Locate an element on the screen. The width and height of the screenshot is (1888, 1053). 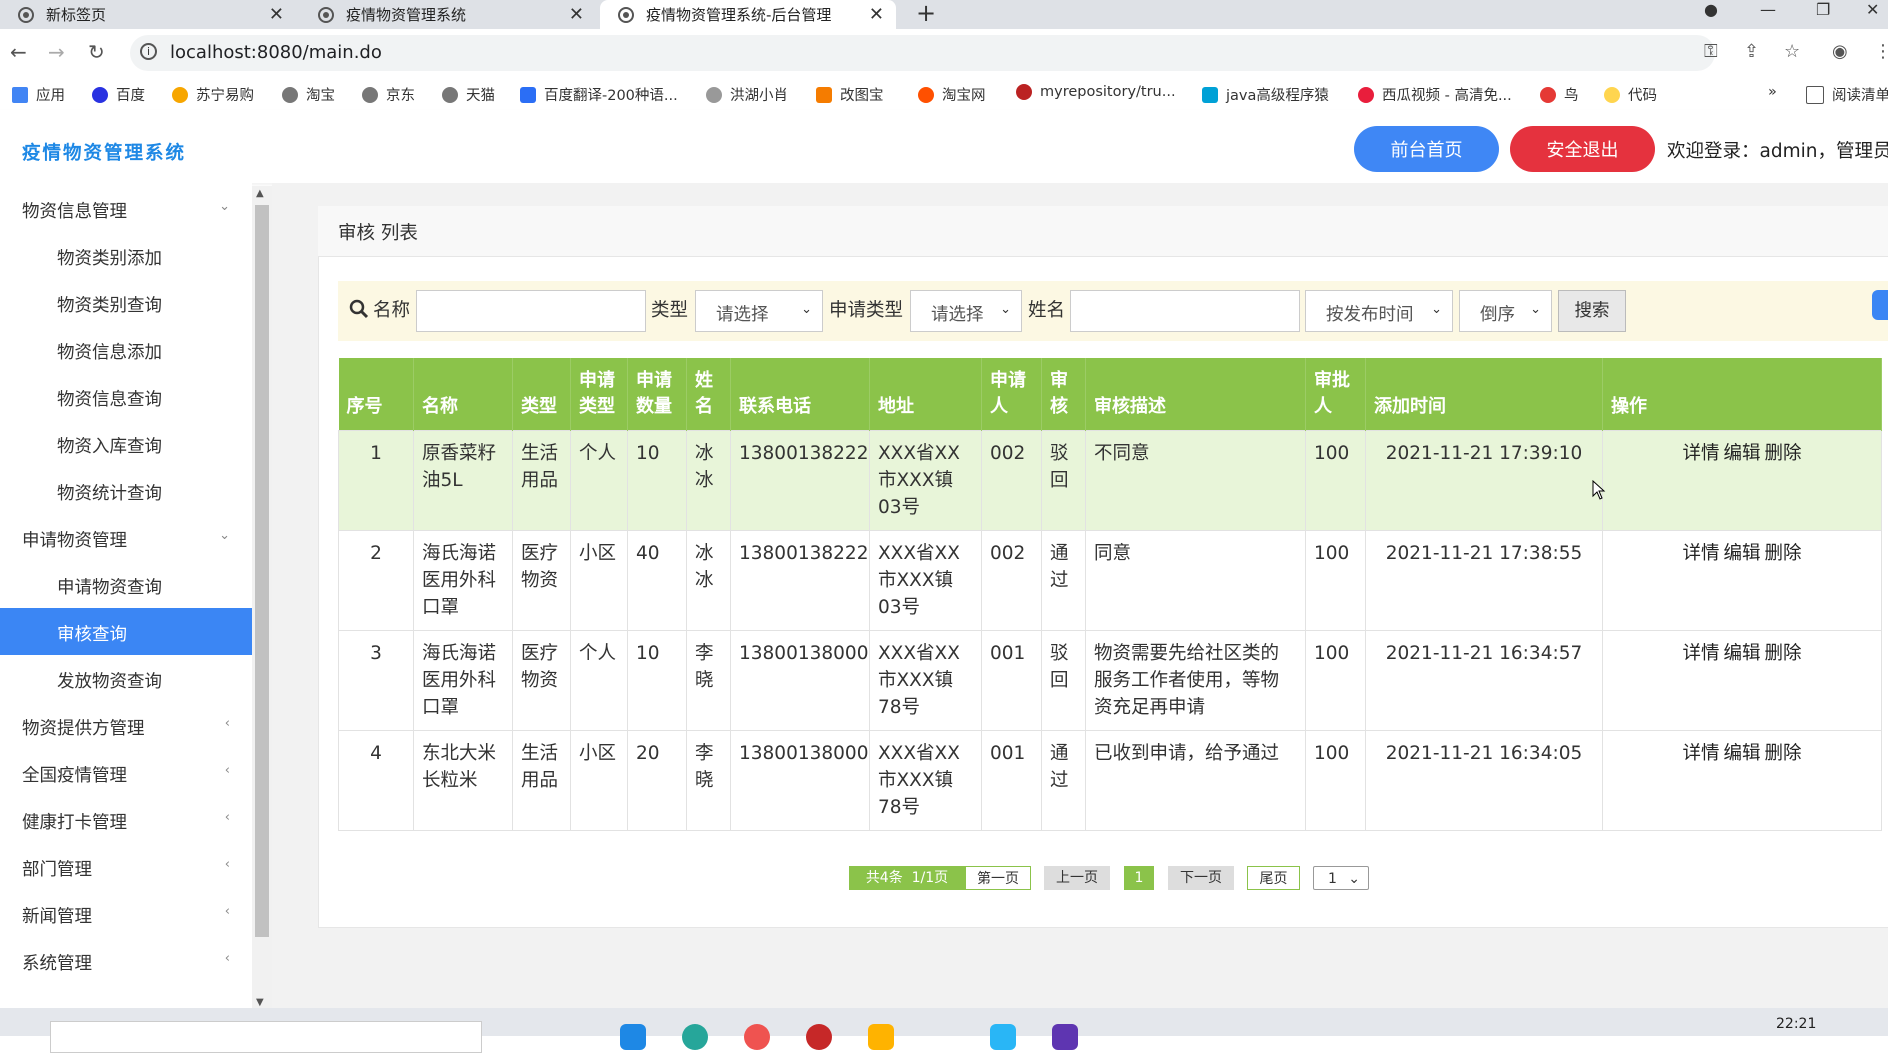
sidebar-group-apply: 申请物资管理 ⌄ is located at coordinates (126, 537).